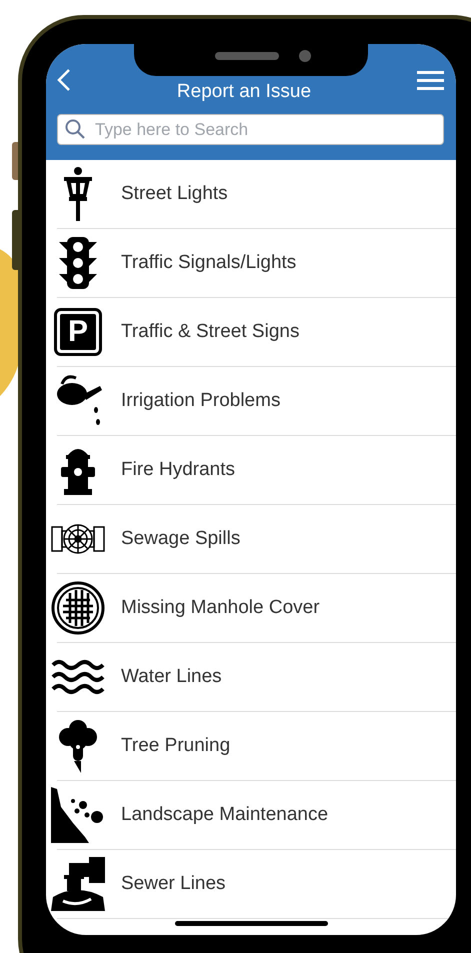 This screenshot has width=471, height=953. What do you see at coordinates (64, 80) in the screenshot?
I see `back-icon` at bounding box center [64, 80].